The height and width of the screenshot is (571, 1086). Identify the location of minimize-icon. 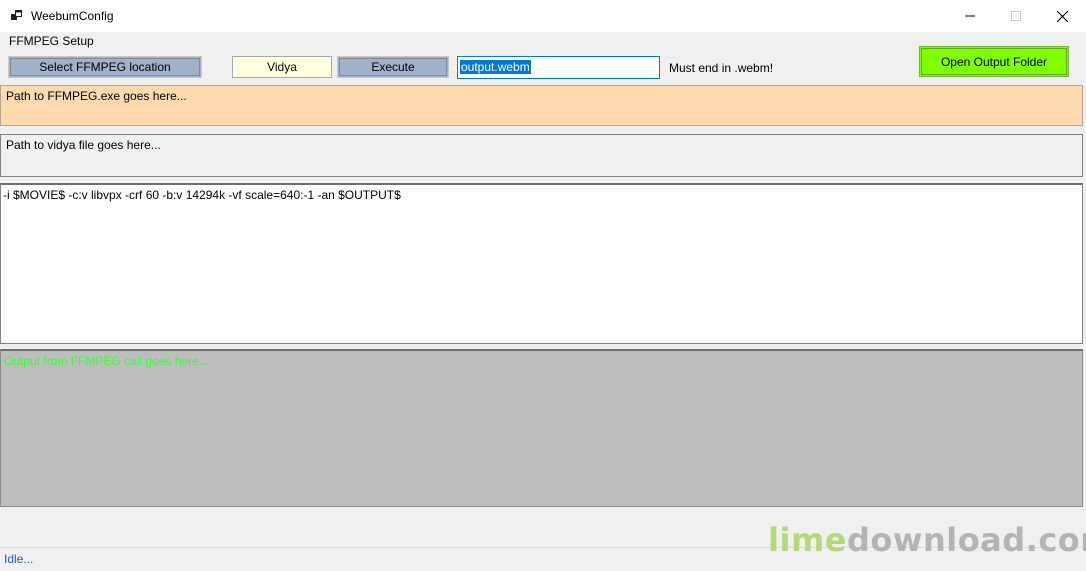
(970, 16).